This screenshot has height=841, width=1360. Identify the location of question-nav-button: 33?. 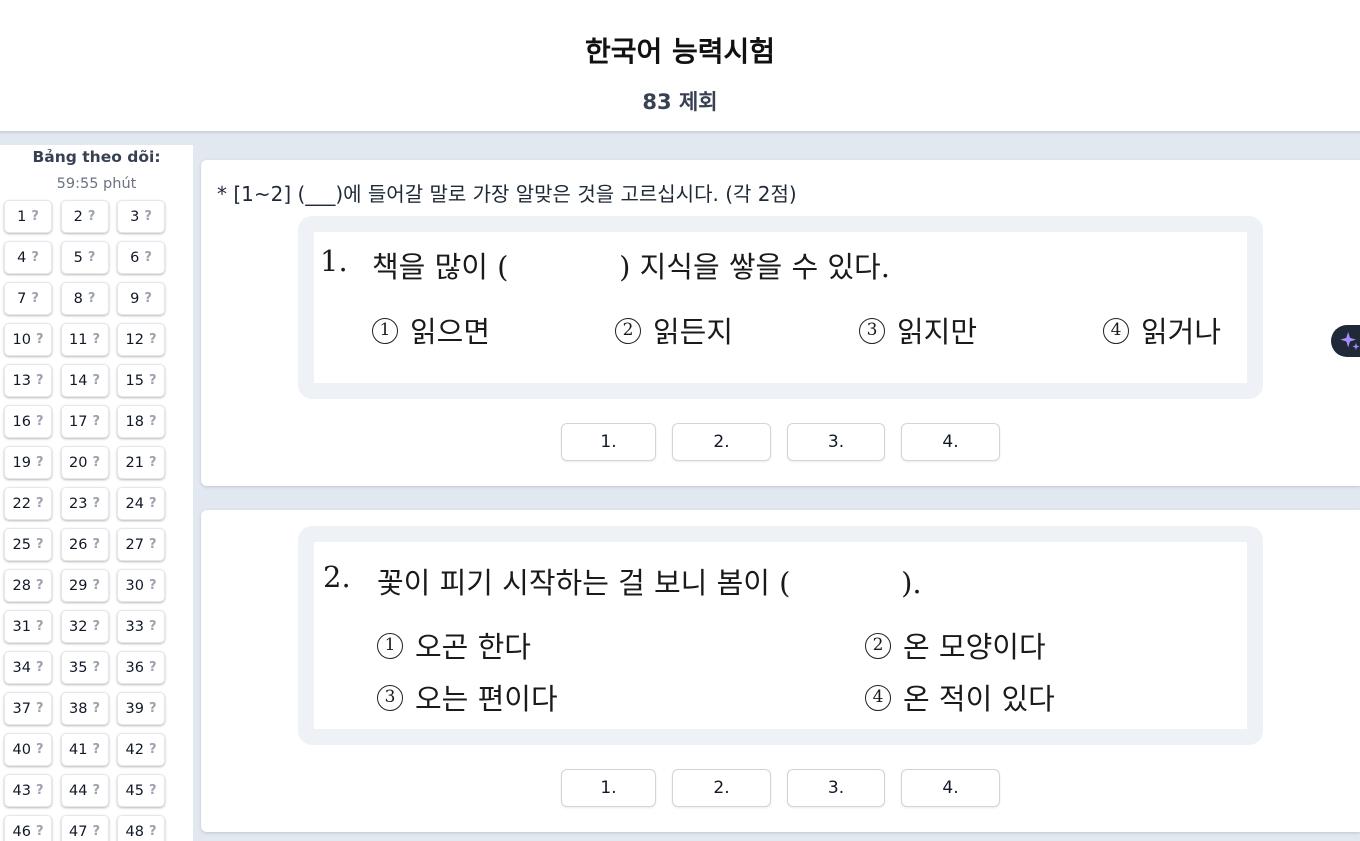
(141, 626).